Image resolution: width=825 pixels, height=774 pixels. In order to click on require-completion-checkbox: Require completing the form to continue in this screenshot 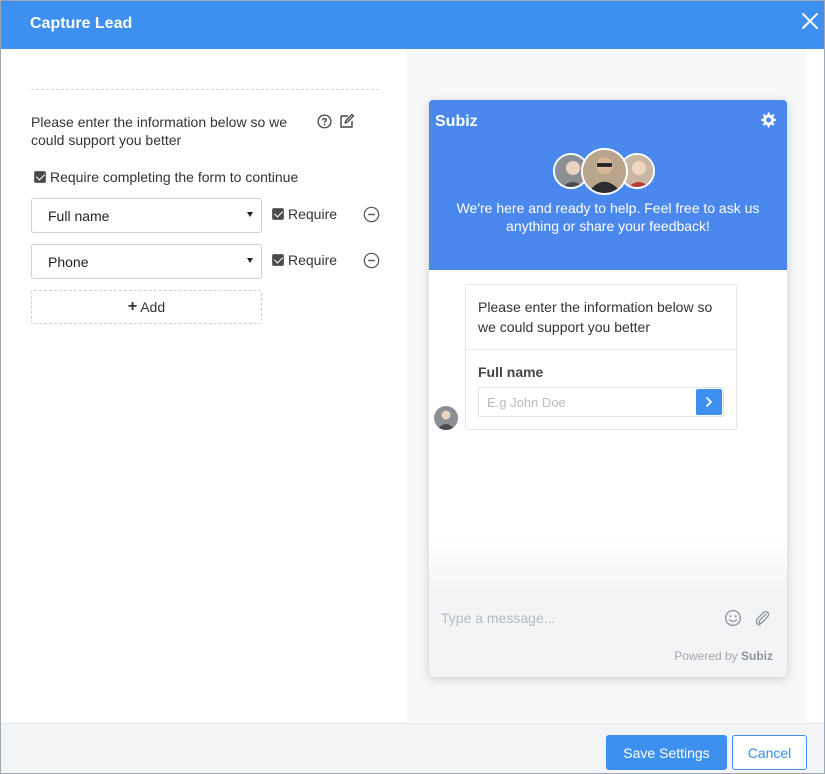, I will do `click(166, 177)`.